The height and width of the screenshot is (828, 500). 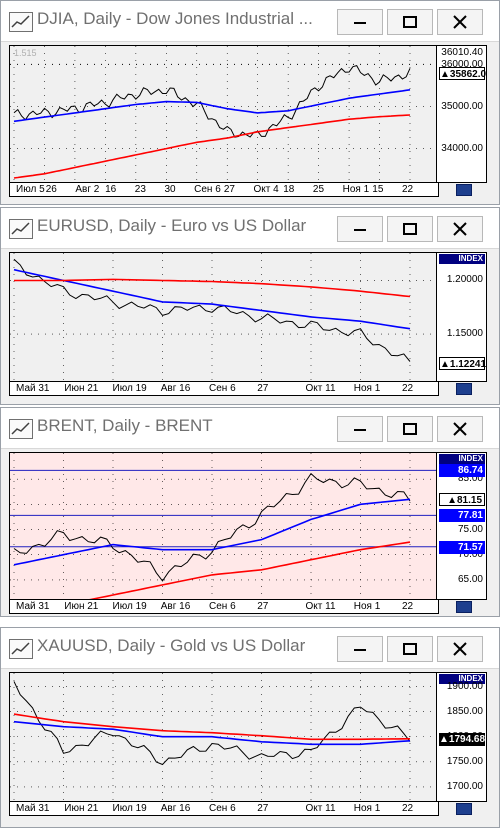 I want to click on chart-app-icon, so click(x=21, y=429).